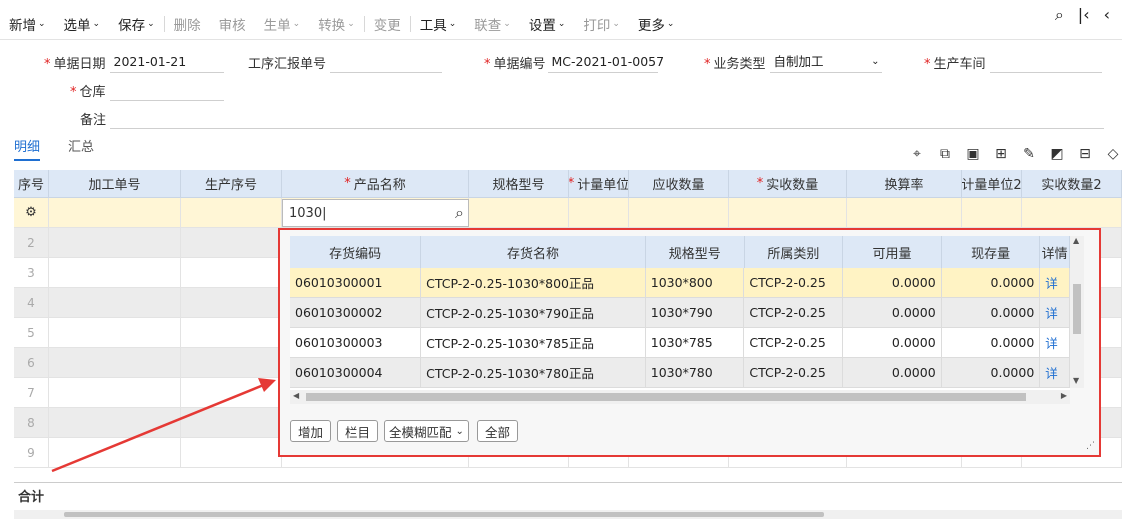 Image resolution: width=1122 pixels, height=519 pixels. I want to click on toolbar-item-1: 选单 ⌄, so click(82, 24).